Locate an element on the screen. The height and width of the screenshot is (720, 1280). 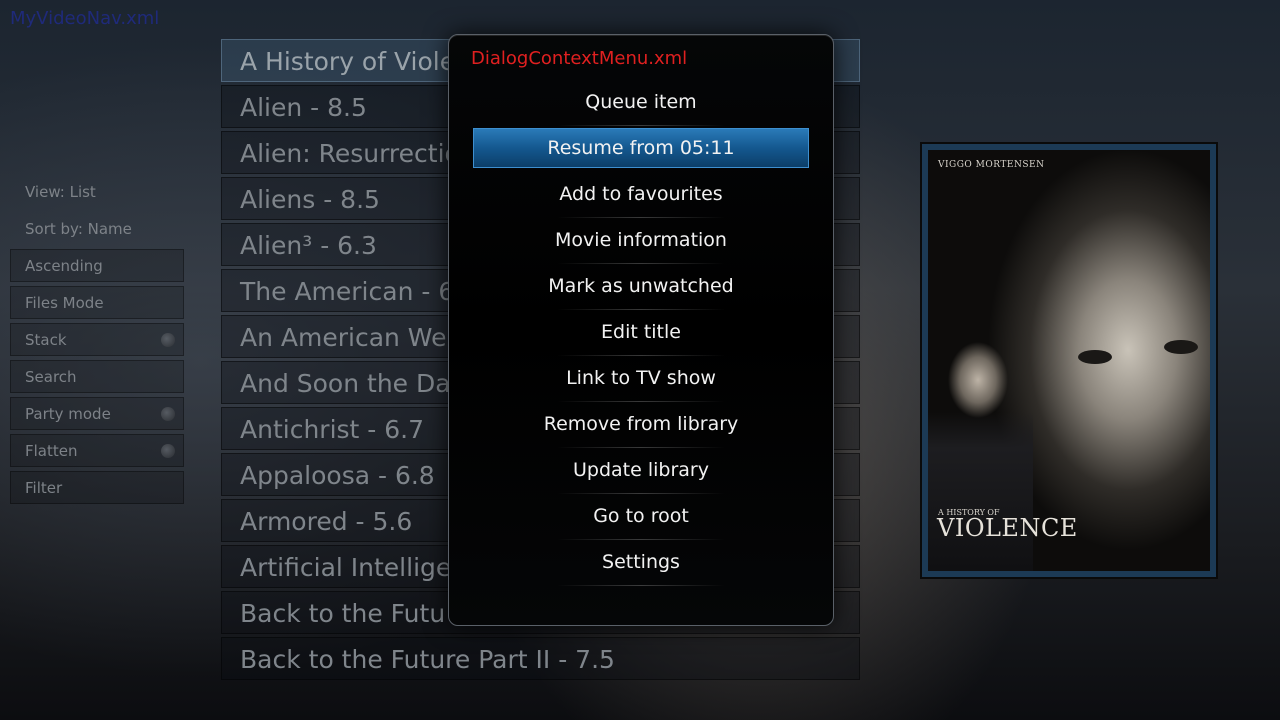
menu-item-queue-item: Queue item is located at coordinates (641, 104).